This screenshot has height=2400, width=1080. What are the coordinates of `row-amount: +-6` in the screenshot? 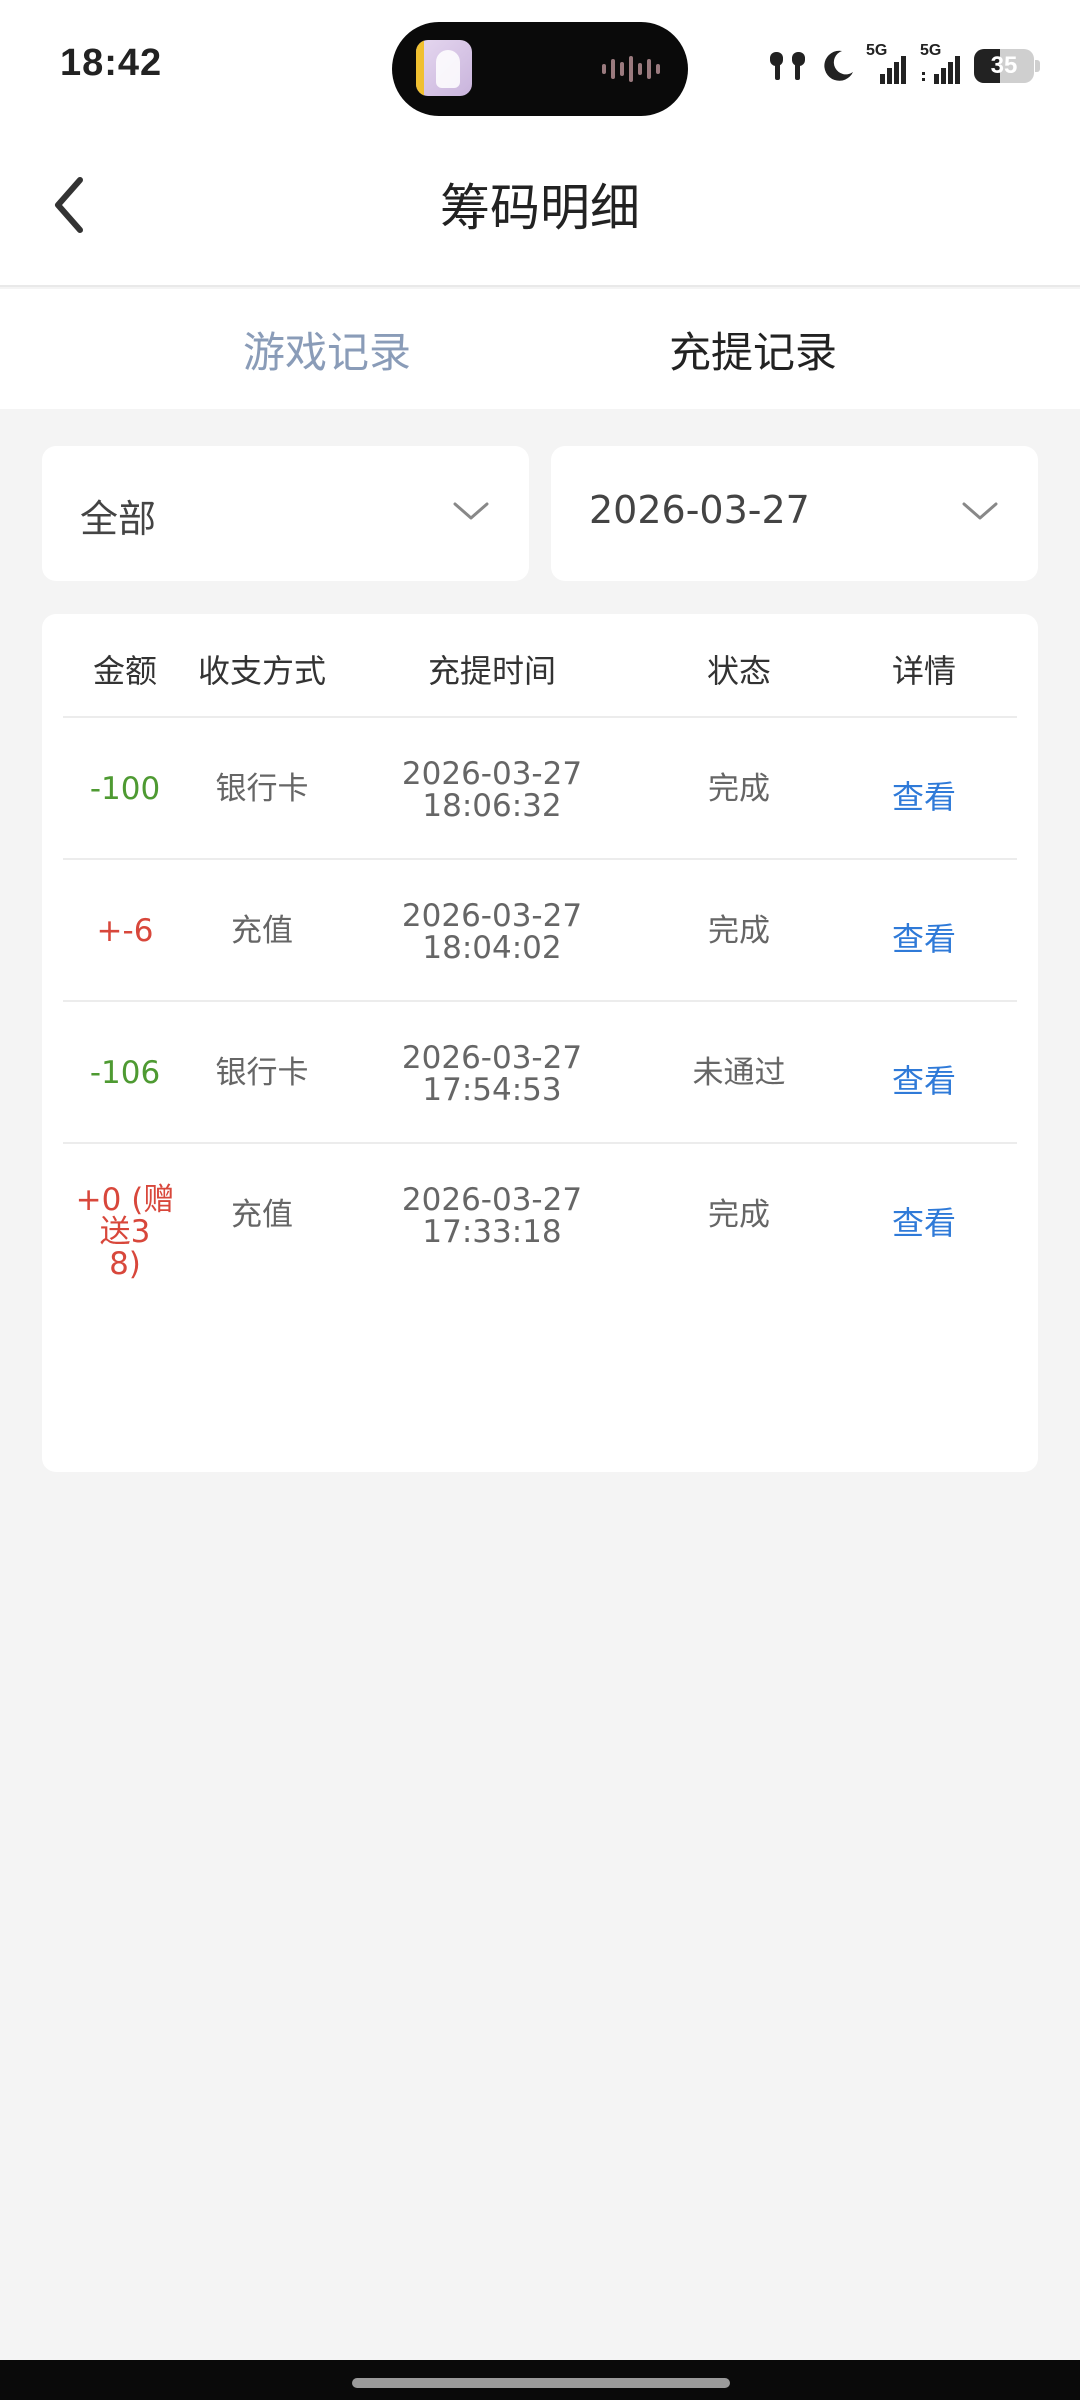 It's located at (125, 931).